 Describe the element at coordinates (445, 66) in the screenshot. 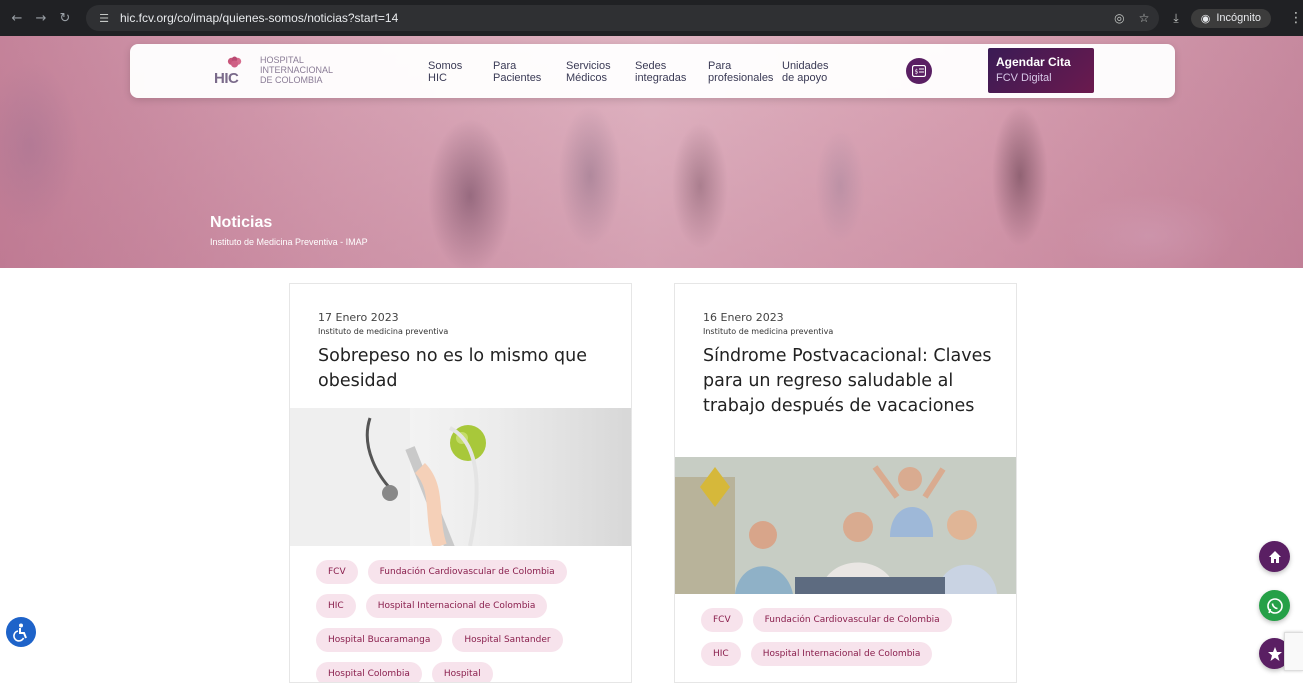

I see `menu-item-line: Somos` at that location.